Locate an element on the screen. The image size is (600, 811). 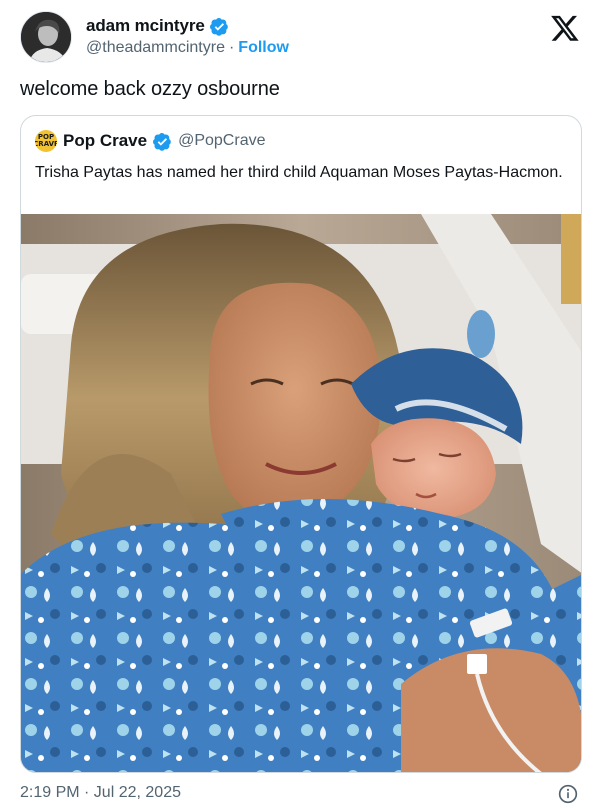
tweet-text: welcome back ozzy osbourne is located at coordinates (150, 89).